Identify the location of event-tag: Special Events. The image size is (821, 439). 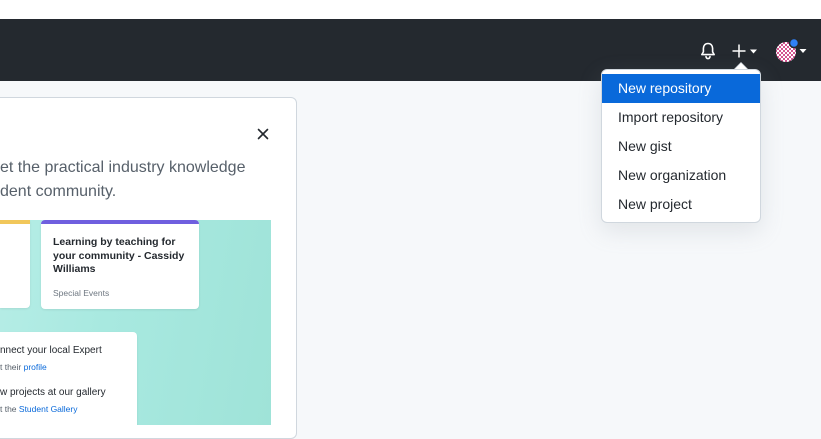
(81, 293).